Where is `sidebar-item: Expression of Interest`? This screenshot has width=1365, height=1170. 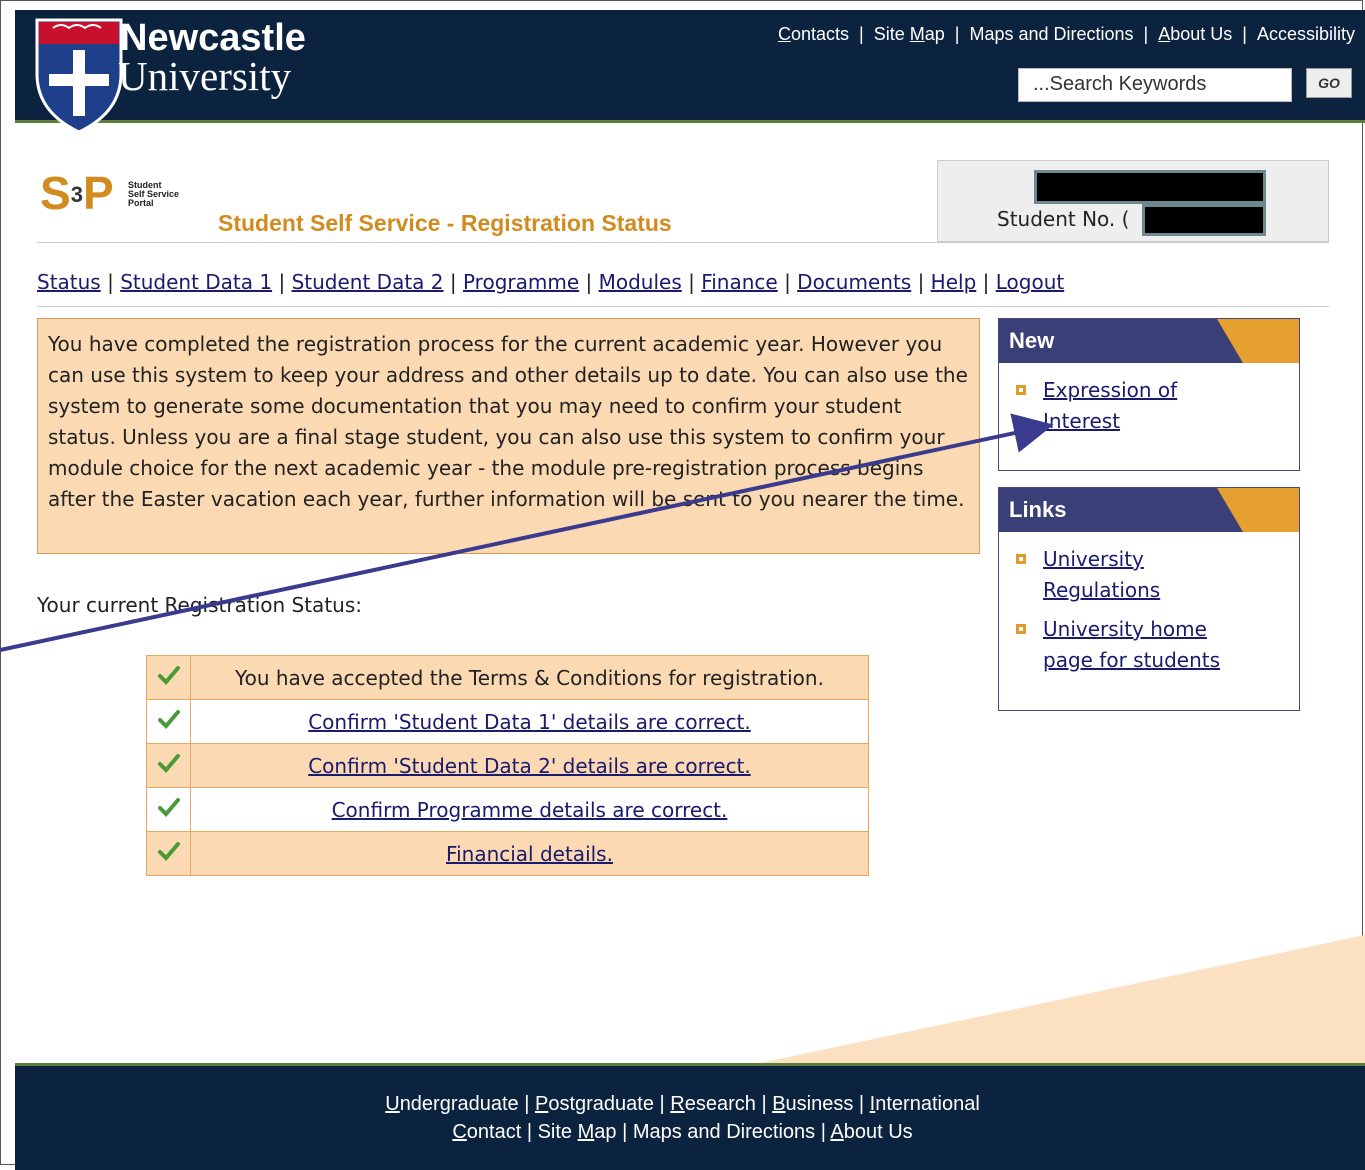 sidebar-item: Expression of Interest is located at coordinates (1157, 406).